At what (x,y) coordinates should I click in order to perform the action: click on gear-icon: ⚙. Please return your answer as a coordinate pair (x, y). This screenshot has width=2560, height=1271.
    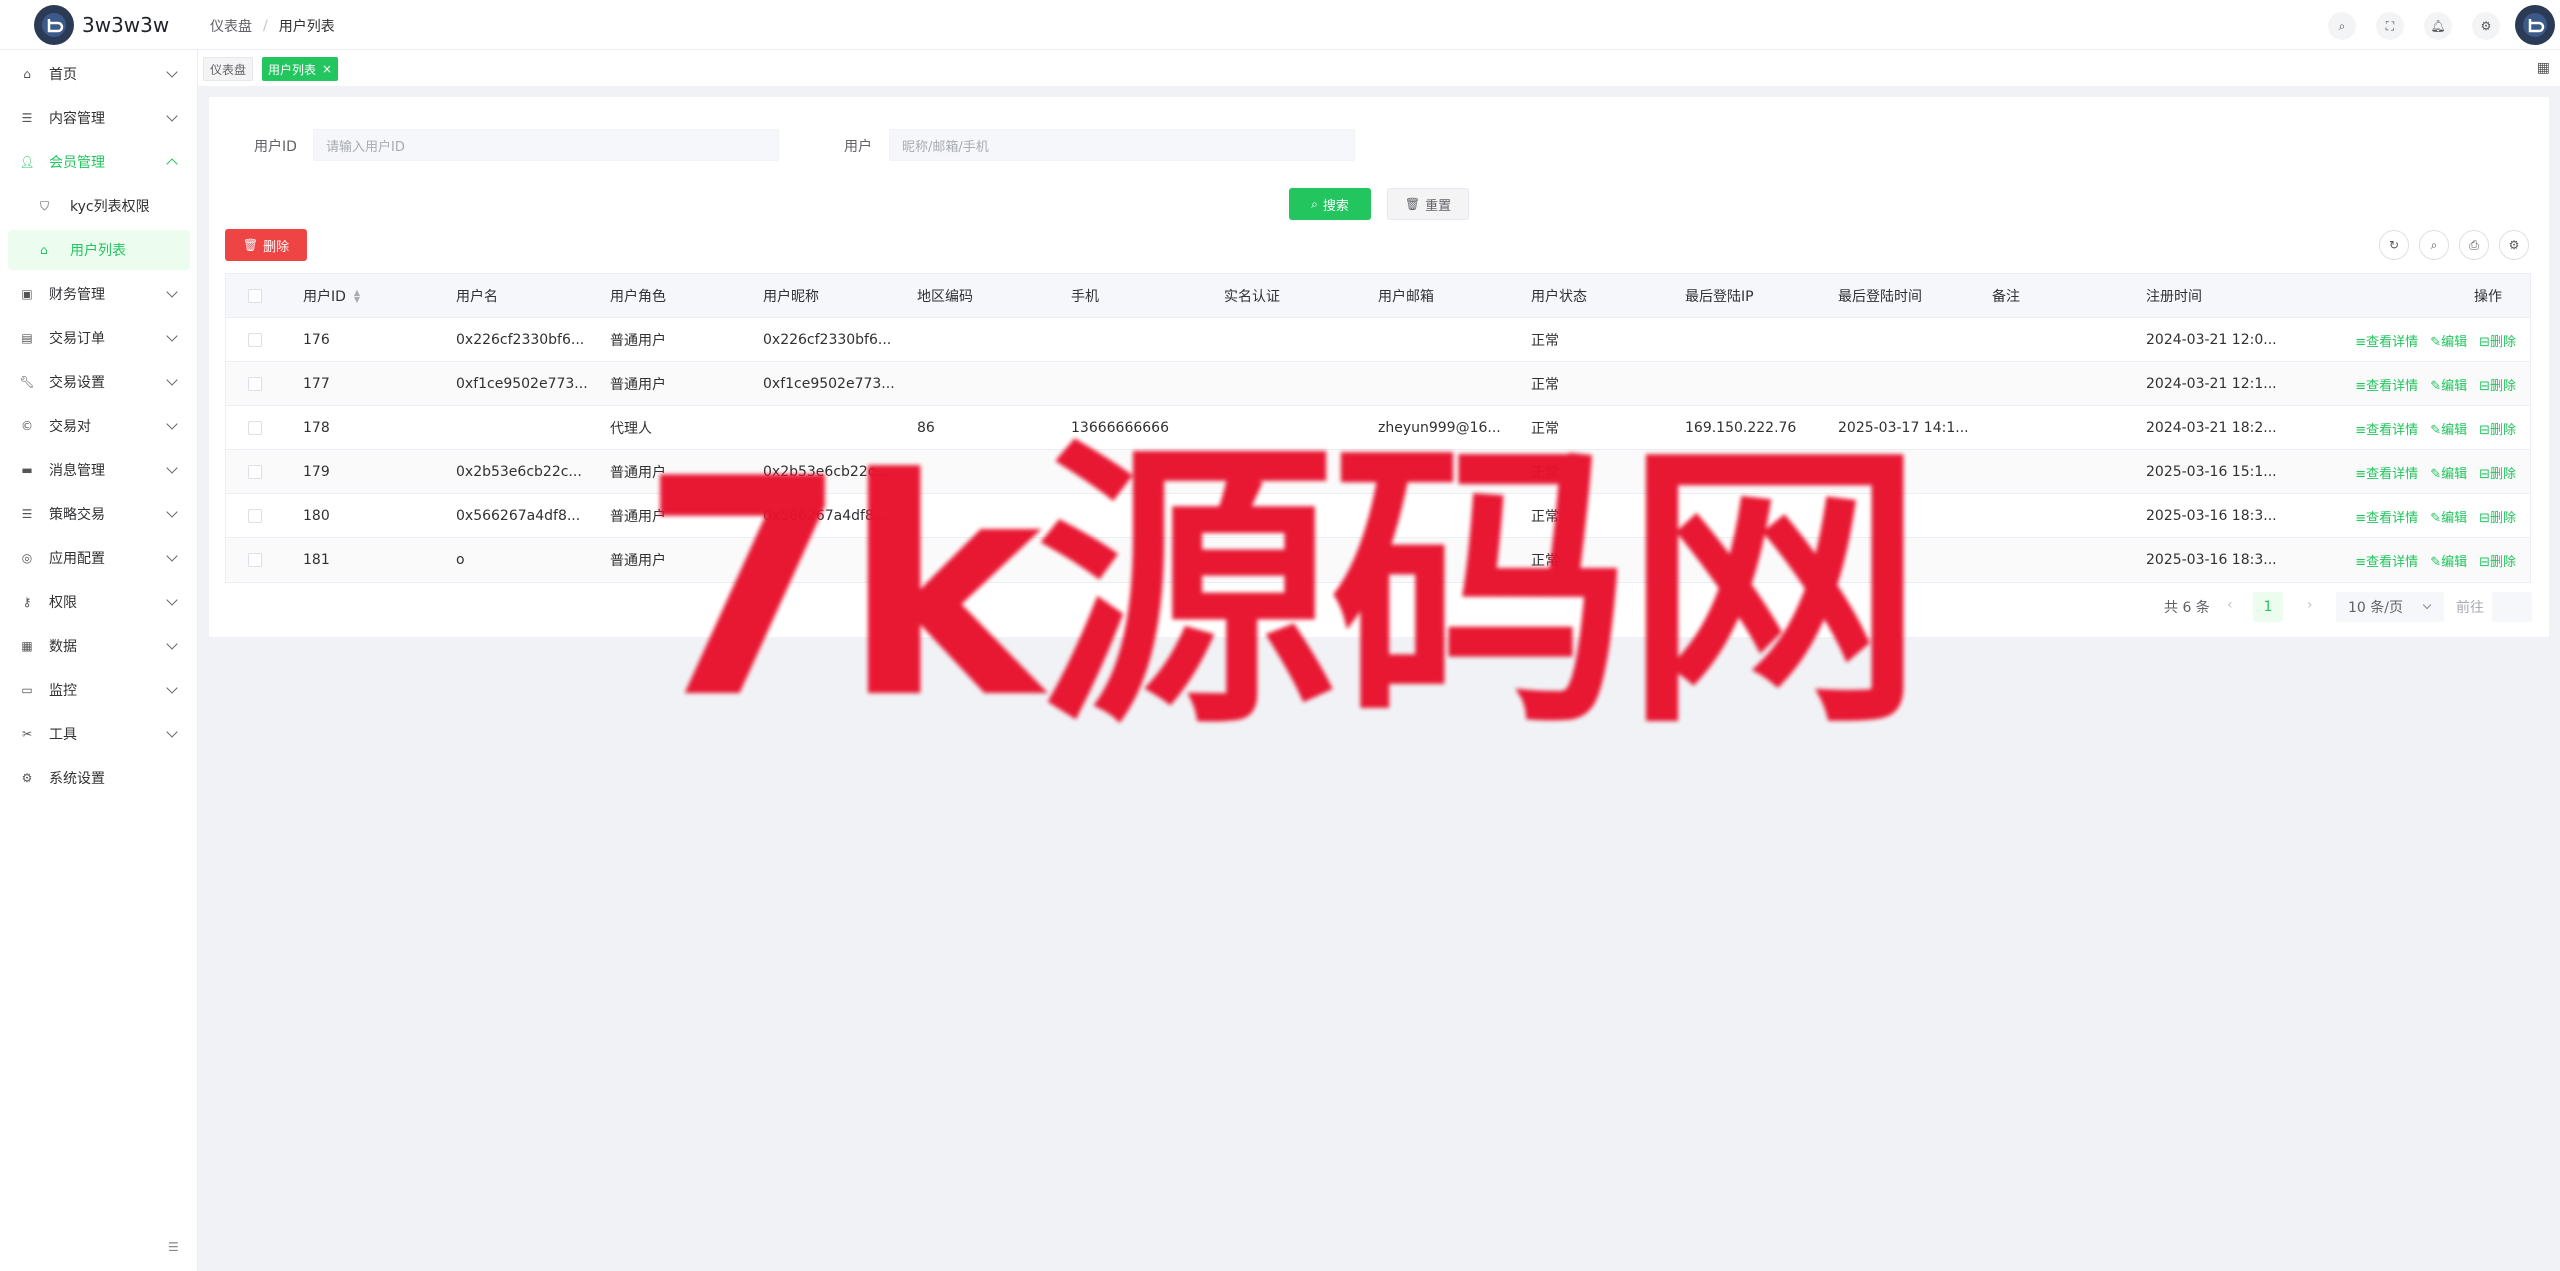
    Looking at the image, I should click on (2486, 26).